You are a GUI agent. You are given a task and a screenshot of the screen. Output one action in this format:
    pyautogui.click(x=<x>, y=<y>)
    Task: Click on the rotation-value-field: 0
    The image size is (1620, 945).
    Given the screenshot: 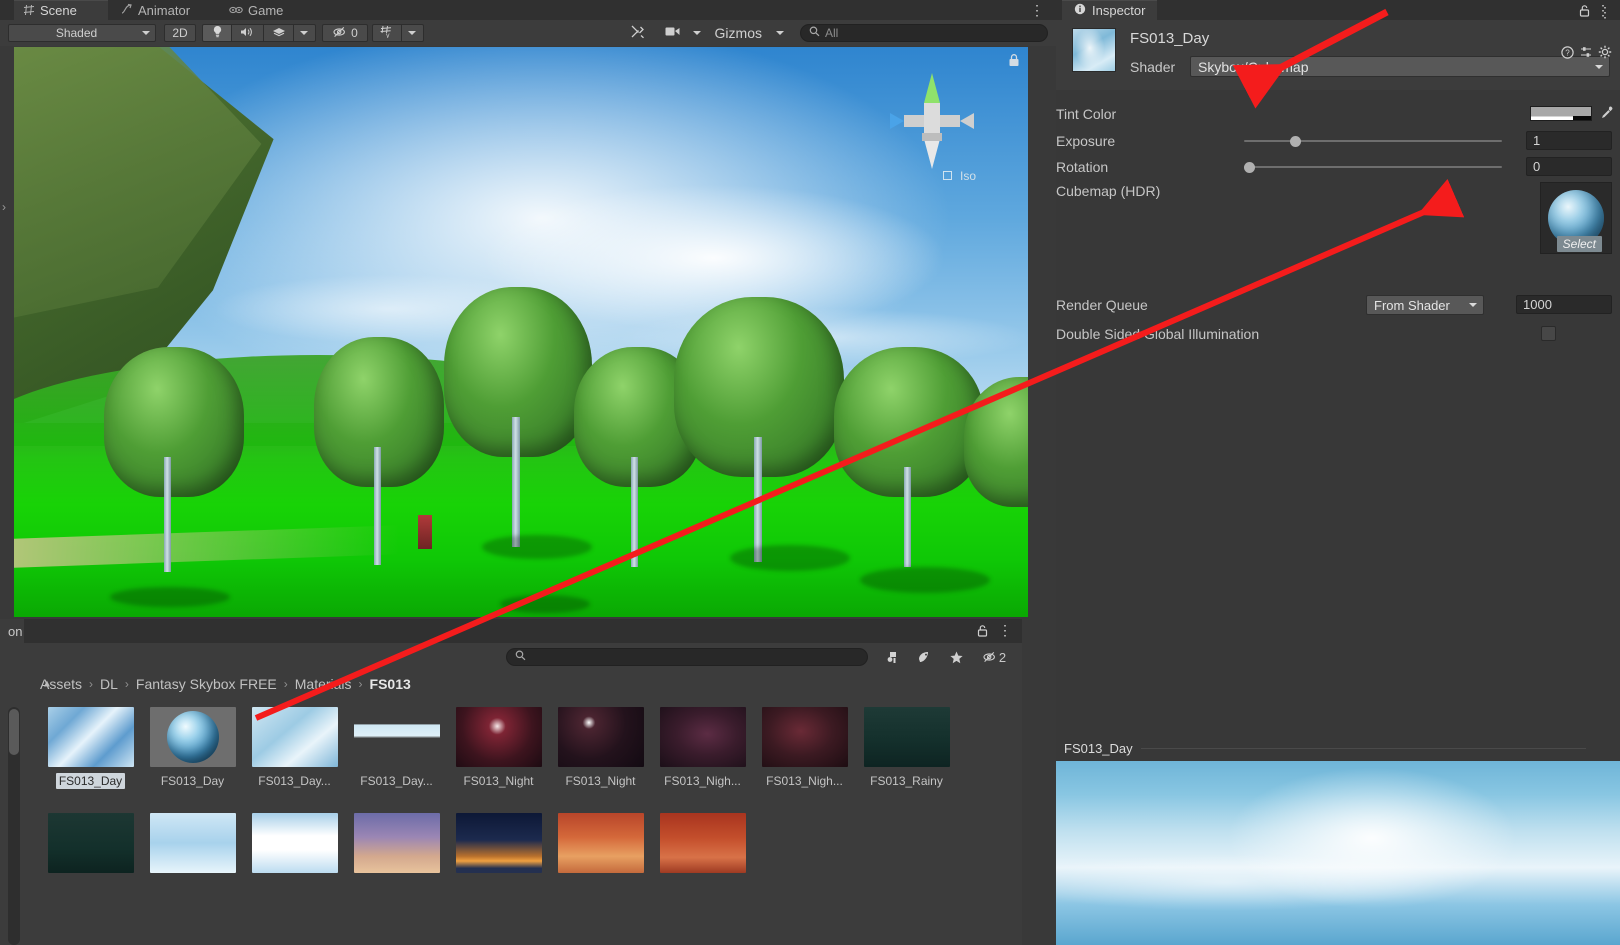 What is the action you would take?
    pyautogui.click(x=1569, y=166)
    